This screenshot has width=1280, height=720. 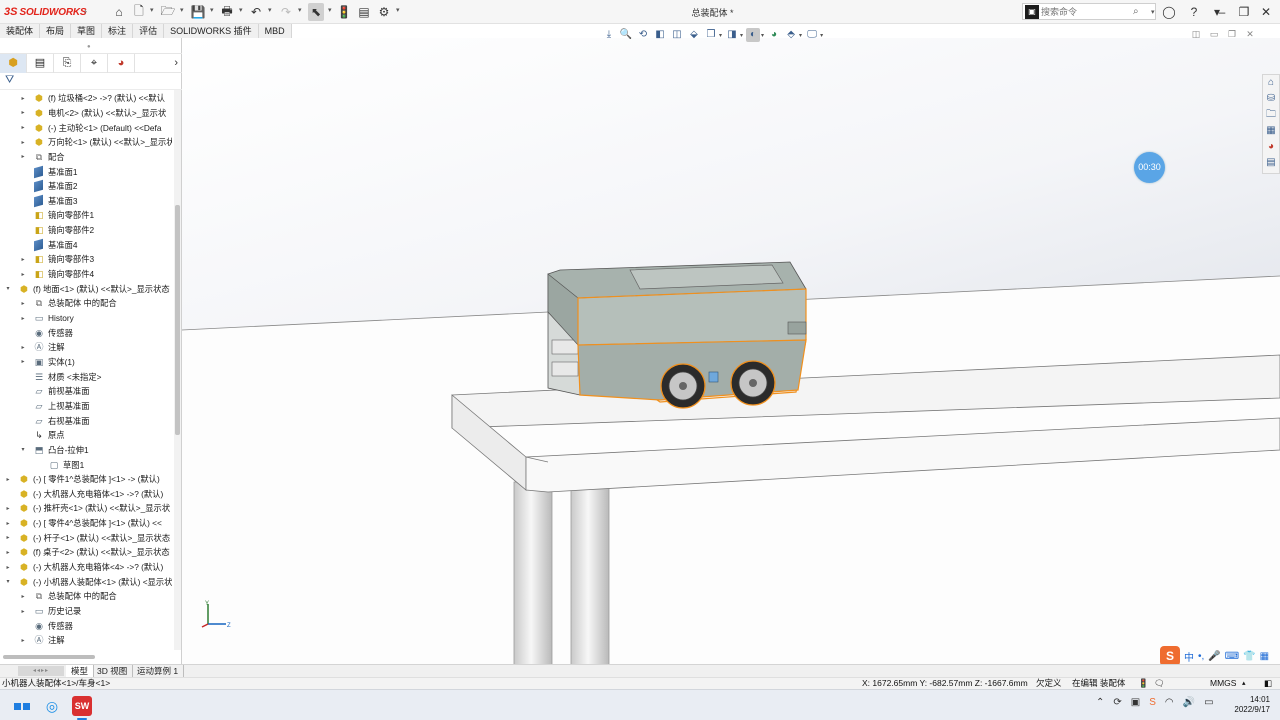 What do you see at coordinates (47, 362) in the screenshot?
I see `tree-item: ▸ ▣ 实体(1)` at bounding box center [47, 362].